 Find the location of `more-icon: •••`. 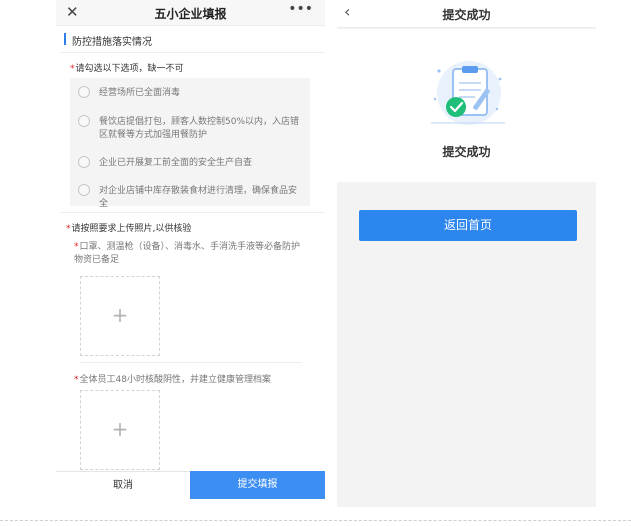

more-icon: ••• is located at coordinates (300, 9).